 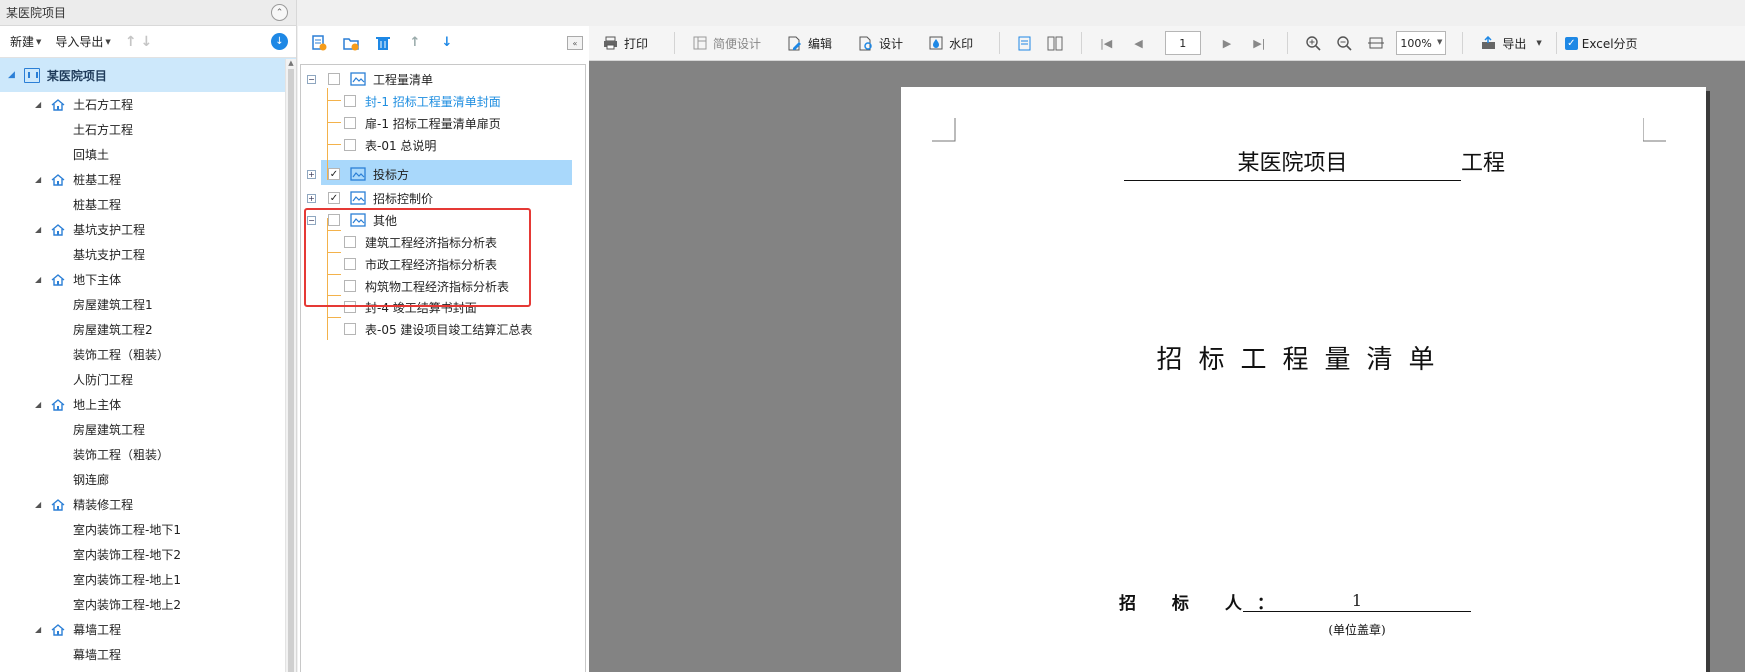 I want to click on tree-leaf: 室内装饰工程-地下1, so click(x=148, y=529).